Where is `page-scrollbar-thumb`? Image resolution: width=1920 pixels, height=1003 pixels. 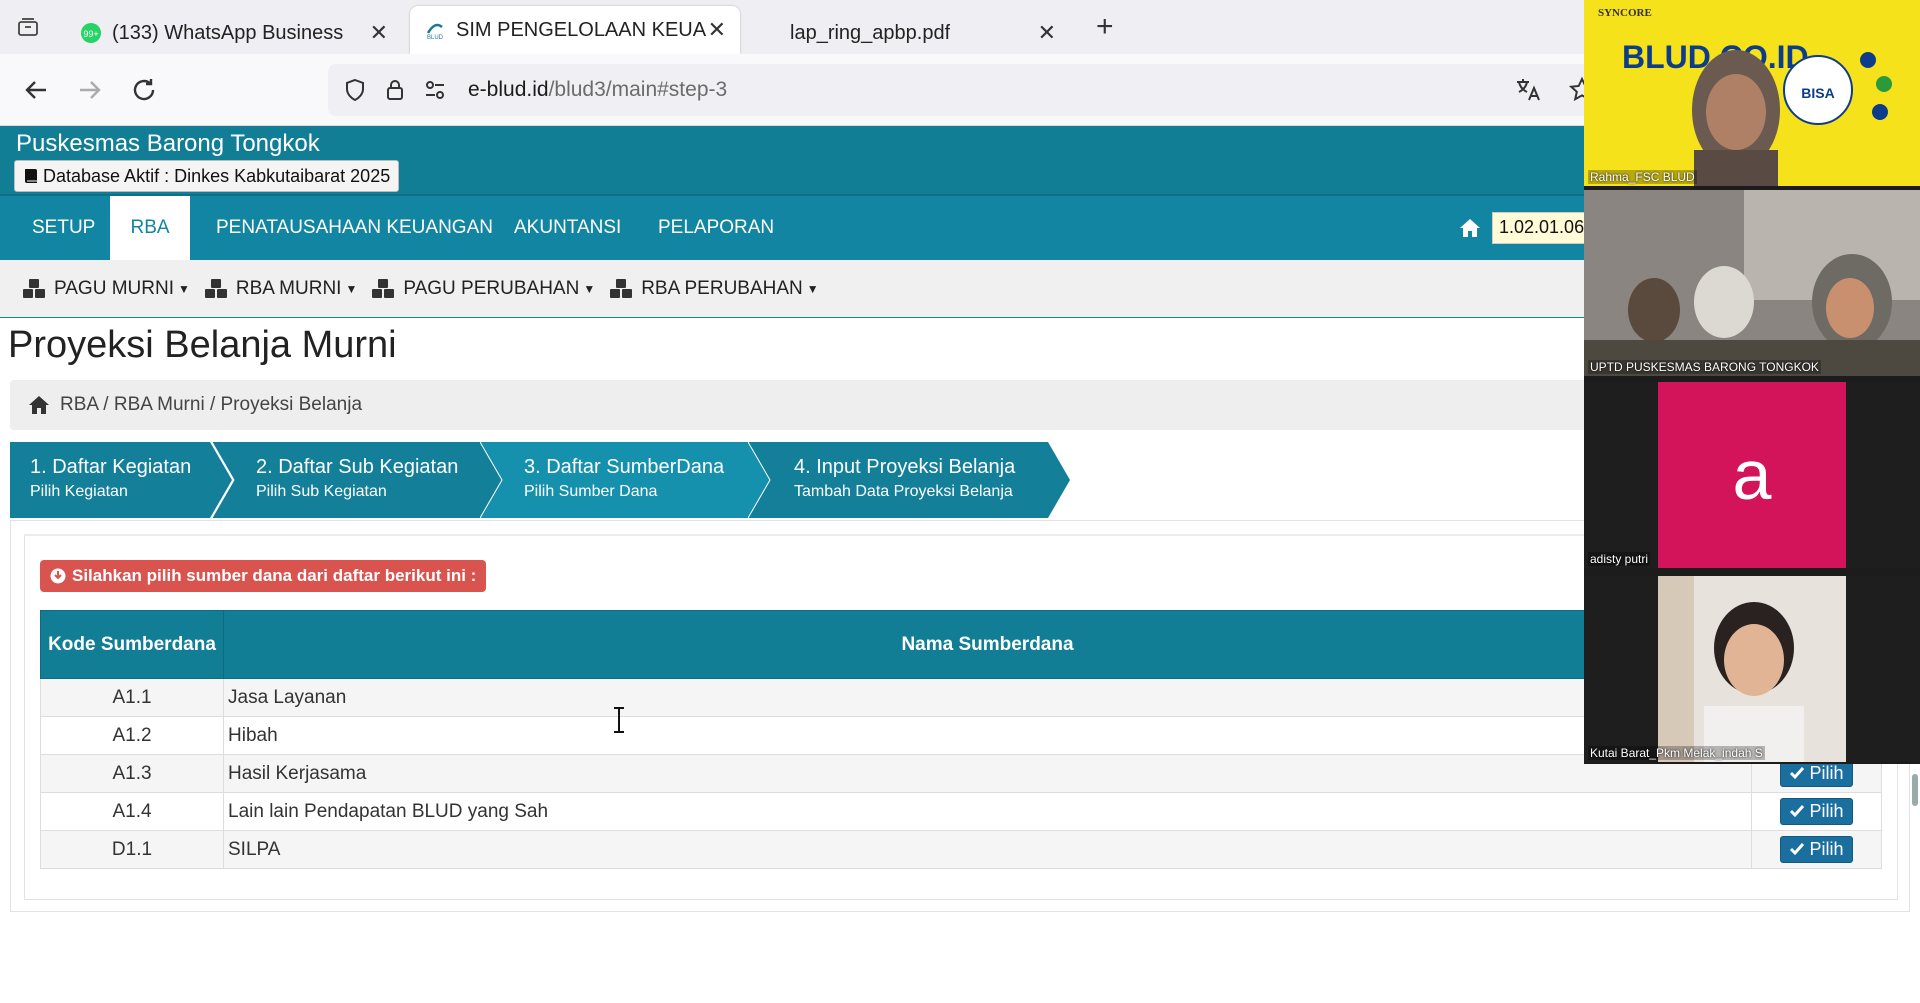 page-scrollbar-thumb is located at coordinates (1915, 790).